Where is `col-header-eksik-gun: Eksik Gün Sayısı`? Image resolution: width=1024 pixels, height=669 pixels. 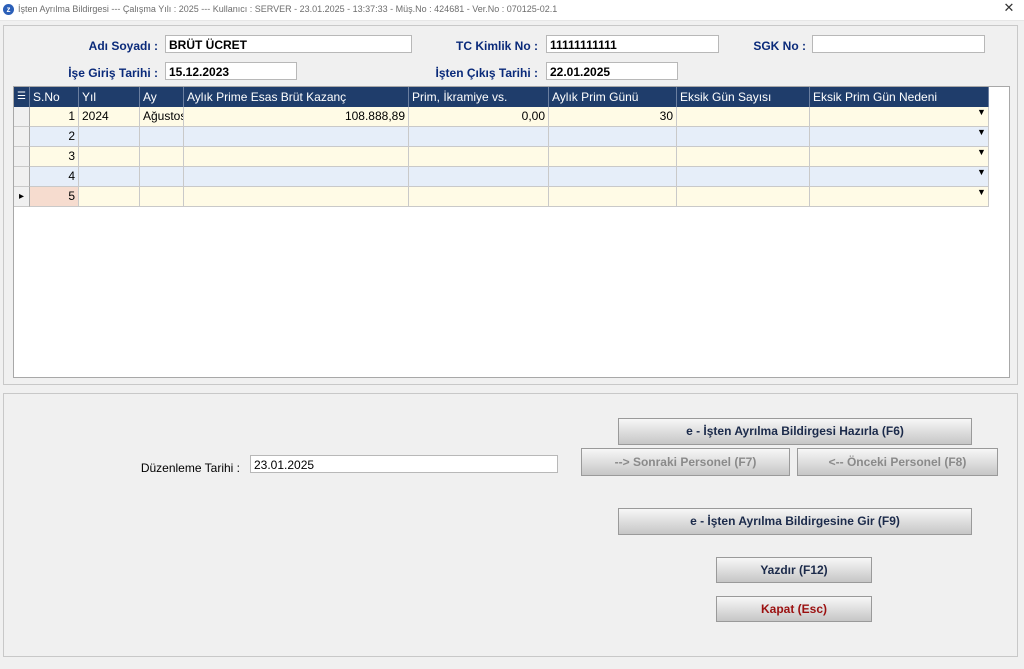 col-header-eksik-gun: Eksik Gün Sayısı is located at coordinates (743, 97).